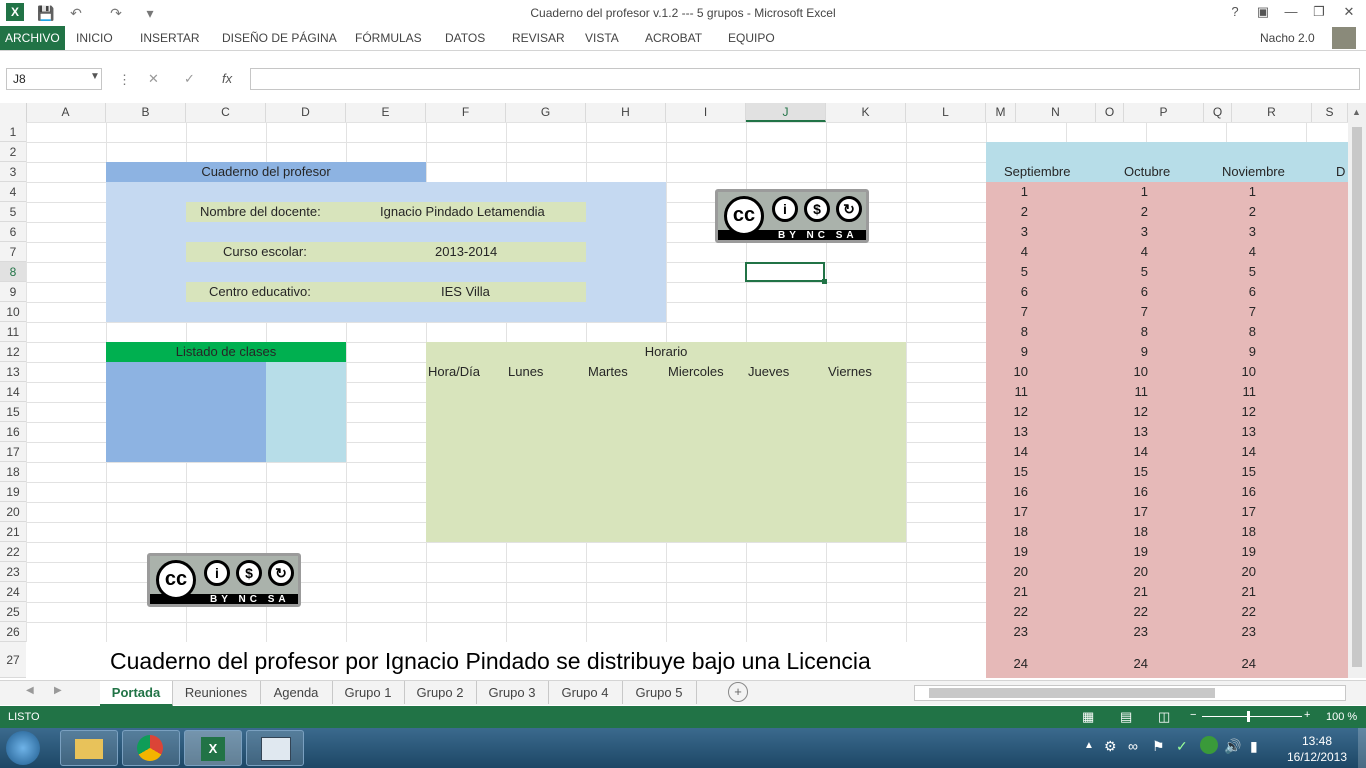 Image resolution: width=1366 pixels, height=768 pixels. What do you see at coordinates (1126, 717) in the screenshot?
I see `page-layout-icon: ▤` at bounding box center [1126, 717].